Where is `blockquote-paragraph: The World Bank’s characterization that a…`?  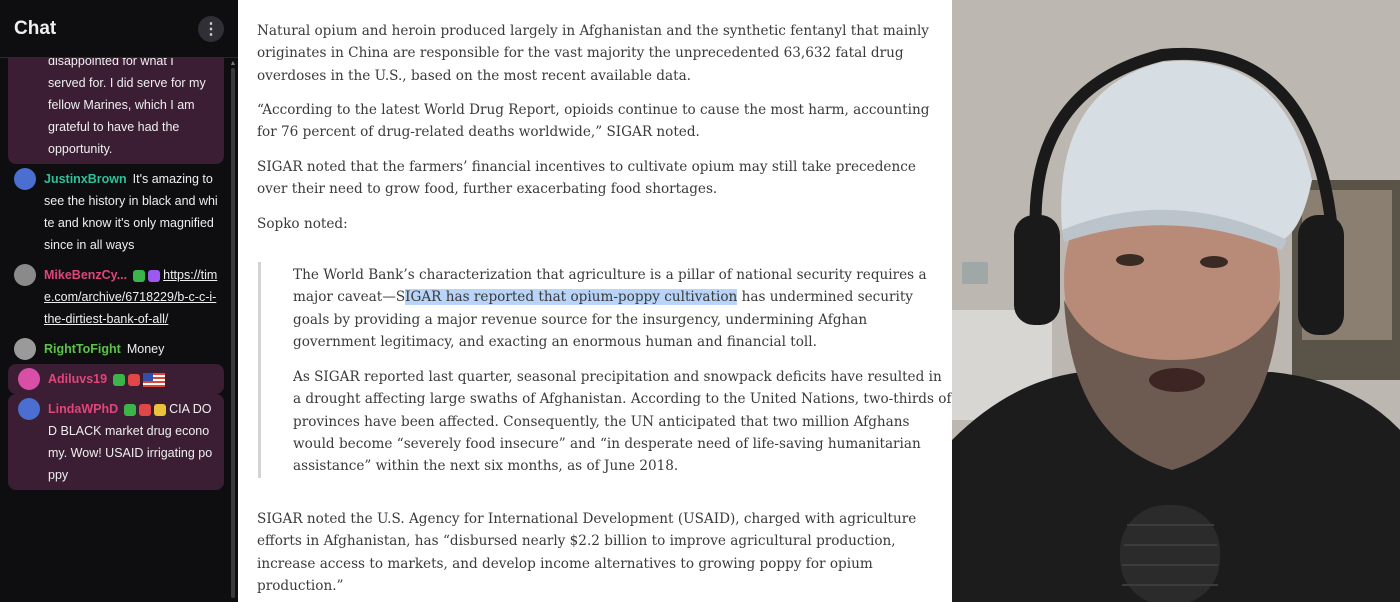 blockquote-paragraph: The World Bank’s characterization that a… is located at coordinates (622, 308).